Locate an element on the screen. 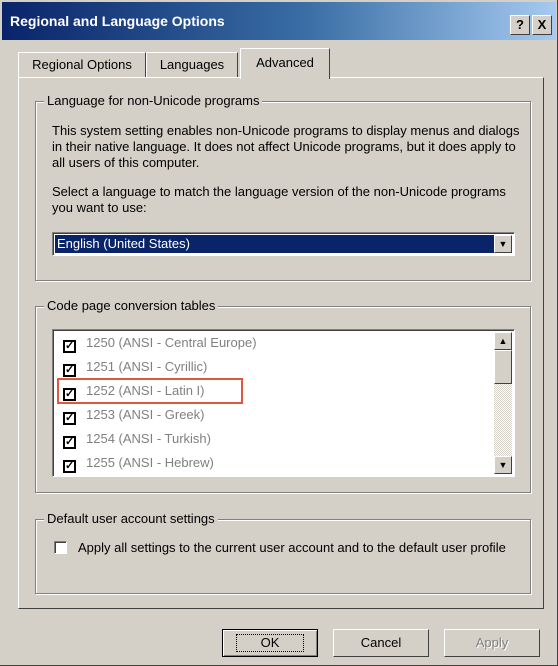 The width and height of the screenshot is (558, 666). list-item-label: 1250 (ANSI - Central Europe) is located at coordinates (171, 342).